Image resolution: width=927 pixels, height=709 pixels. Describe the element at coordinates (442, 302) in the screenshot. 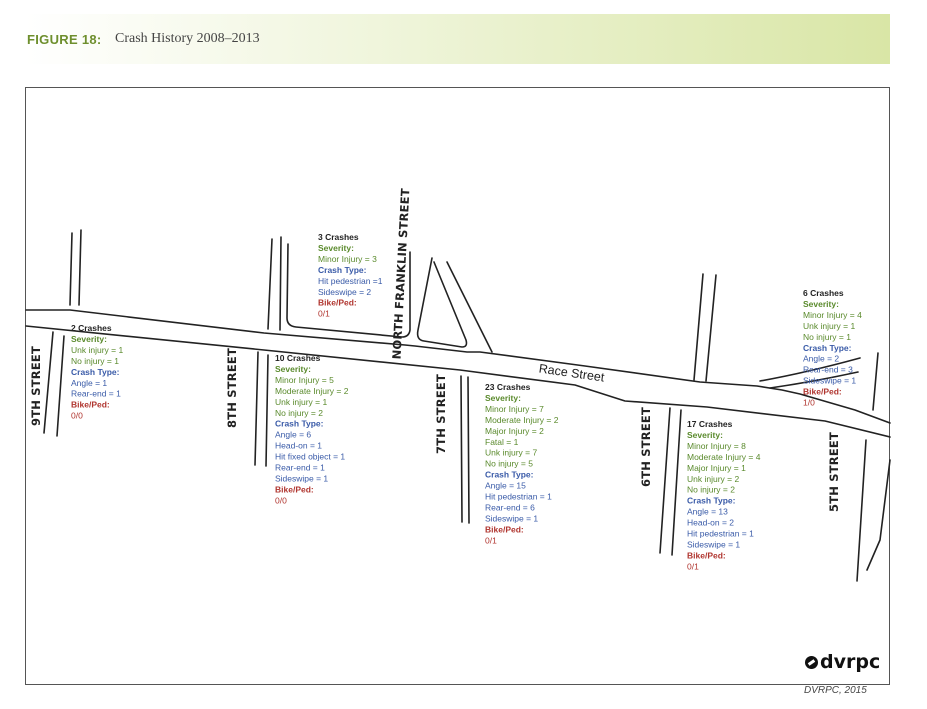

I see `franklin-street-east-edge` at that location.